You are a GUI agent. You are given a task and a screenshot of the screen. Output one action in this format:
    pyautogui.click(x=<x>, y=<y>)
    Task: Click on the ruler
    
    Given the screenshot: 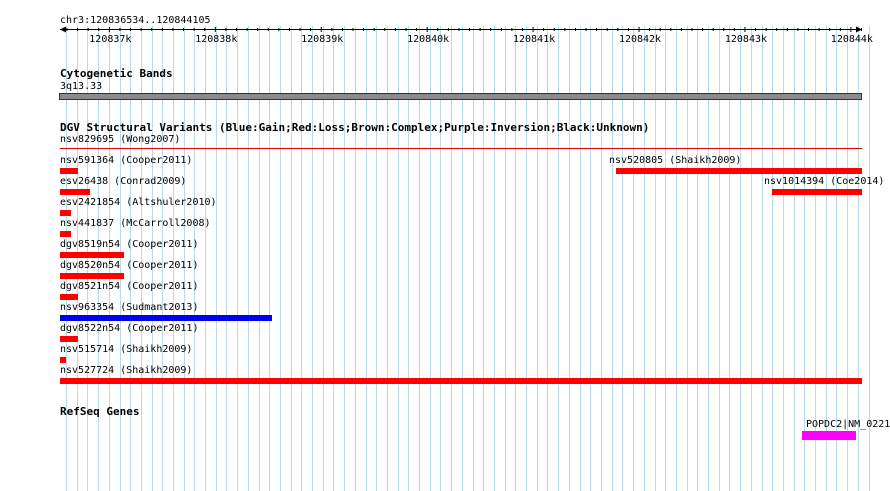 What is the action you would take?
    pyautogui.click(x=445, y=30)
    